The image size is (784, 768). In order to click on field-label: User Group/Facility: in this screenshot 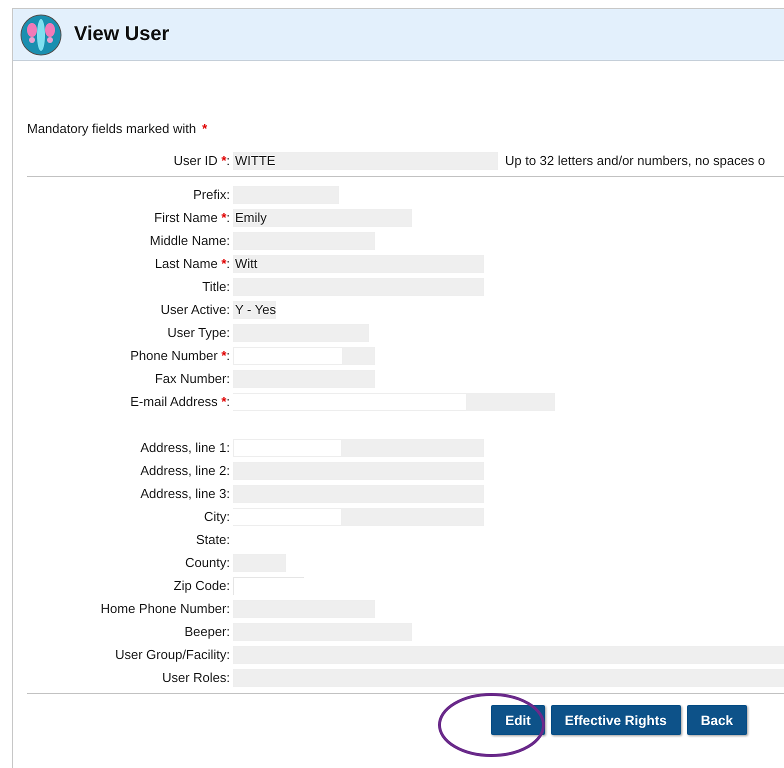, I will do `click(172, 654)`.